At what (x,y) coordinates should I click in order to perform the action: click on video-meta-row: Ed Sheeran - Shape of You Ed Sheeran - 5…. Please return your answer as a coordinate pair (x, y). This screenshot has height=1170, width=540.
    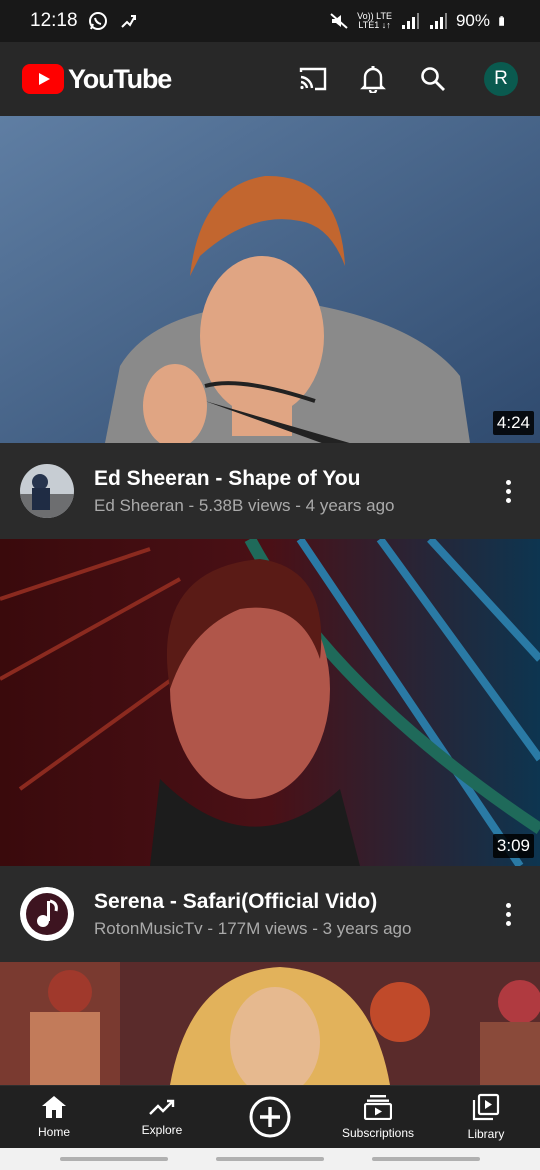
    Looking at the image, I should click on (270, 491).